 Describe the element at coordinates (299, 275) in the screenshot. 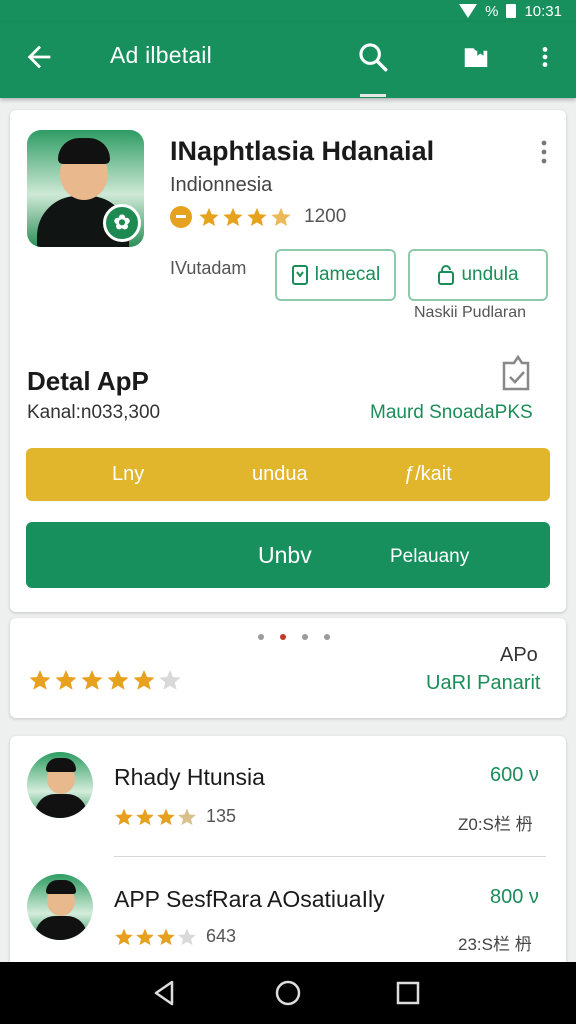

I see `tablet-icon` at that location.